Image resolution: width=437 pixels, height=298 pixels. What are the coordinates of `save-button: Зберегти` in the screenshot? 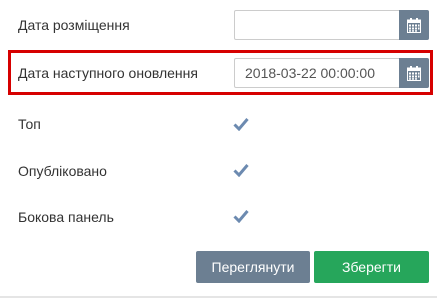 It's located at (371, 267).